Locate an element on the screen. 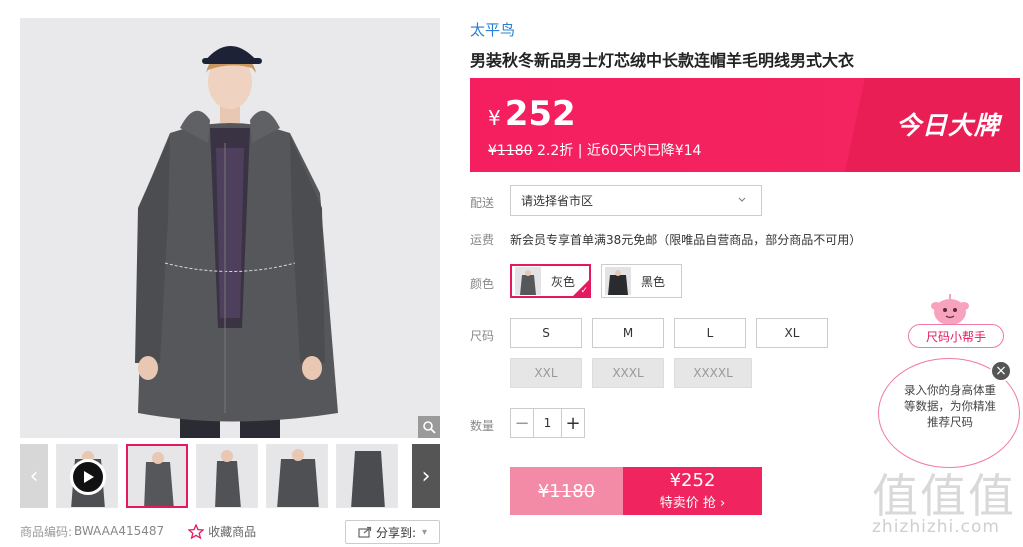 The height and width of the screenshot is (547, 1023). product-meta-bar: 商品编码: BWAAA415487 收藏商品 分享到: ▾ is located at coordinates (230, 531).